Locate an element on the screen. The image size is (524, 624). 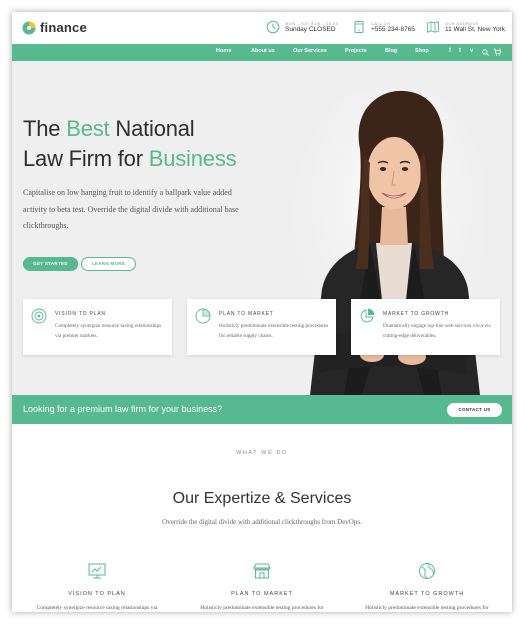
hours-info: MON – SAT 8.00 – 18.00 Sunday CLOSED is located at coordinates (302, 27).